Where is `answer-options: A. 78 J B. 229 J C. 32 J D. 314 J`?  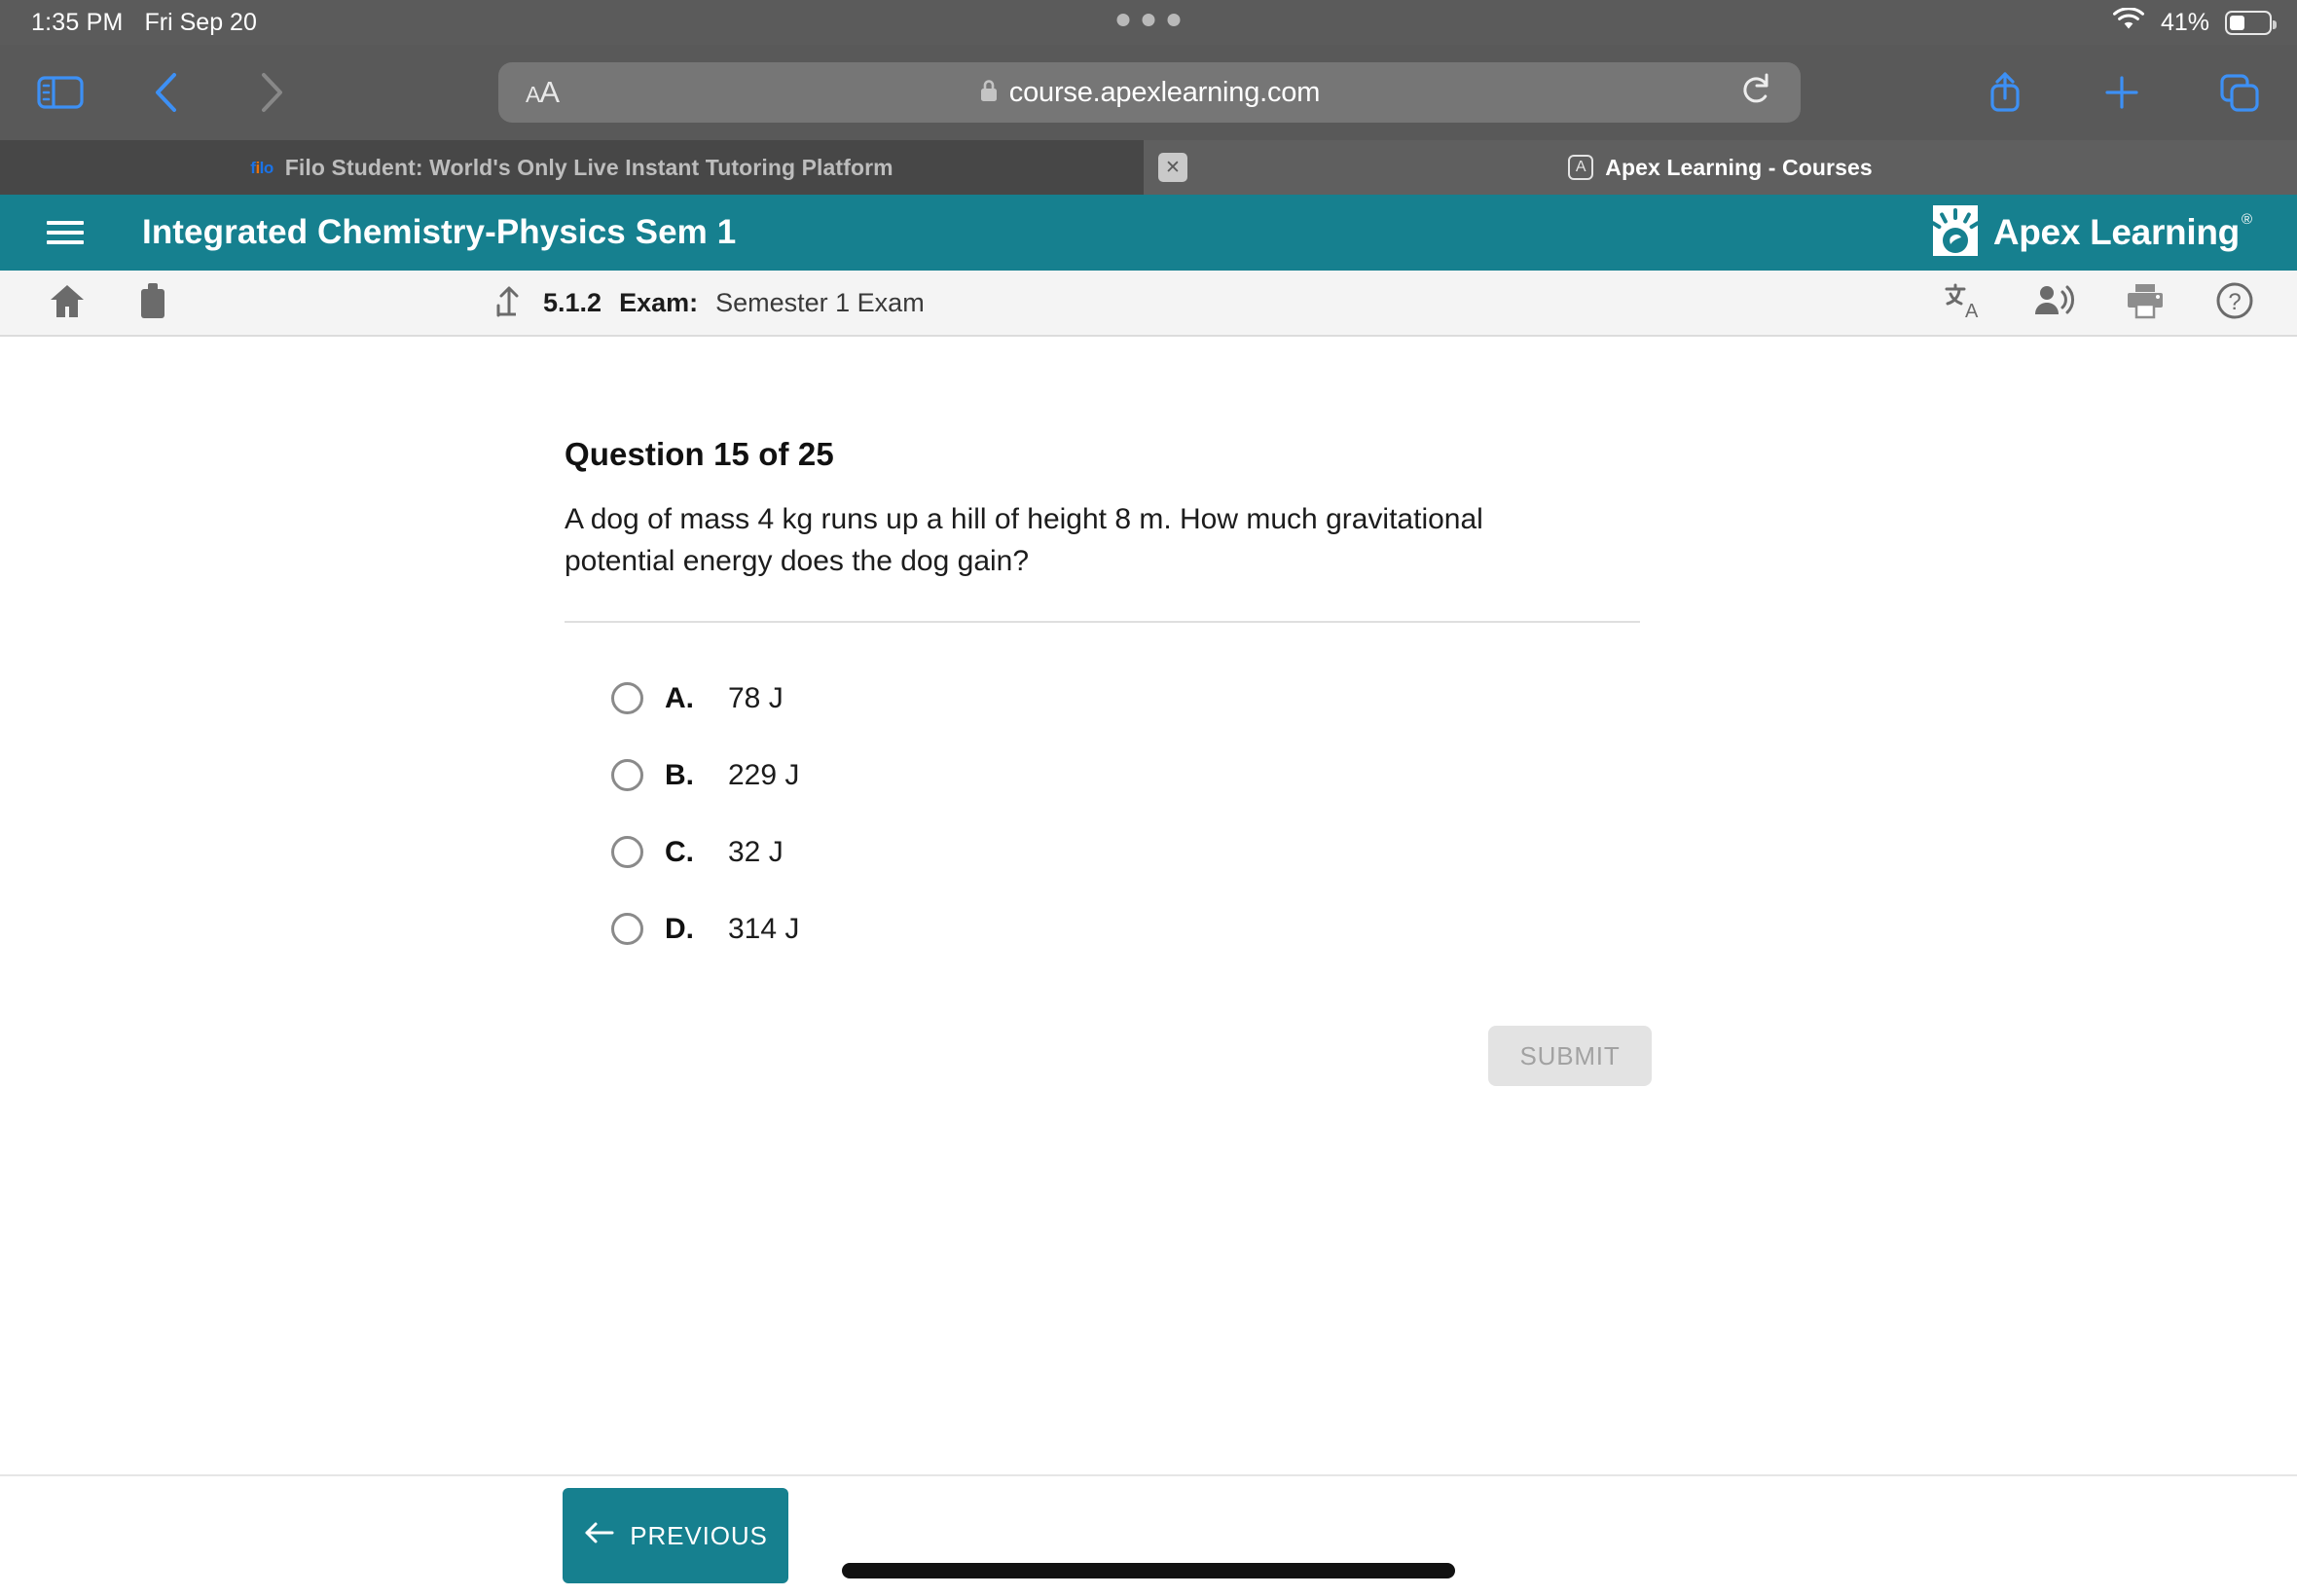
answer-options: A. 78 J B. 229 J C. 32 J D. 314 J is located at coordinates (1102, 813).